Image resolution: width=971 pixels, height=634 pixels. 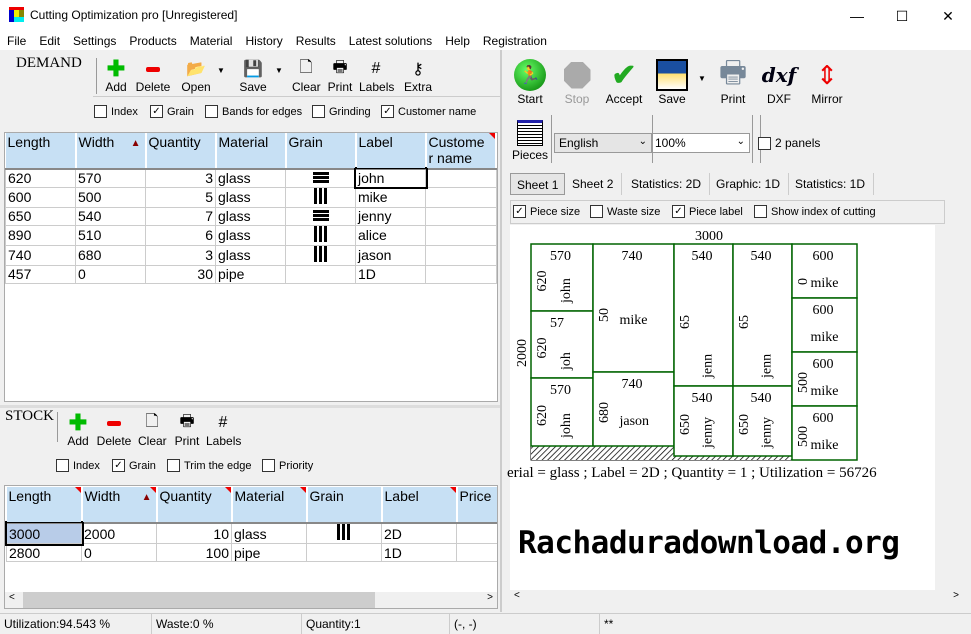 I want to click on cell-label: mike, so click(x=390, y=197).